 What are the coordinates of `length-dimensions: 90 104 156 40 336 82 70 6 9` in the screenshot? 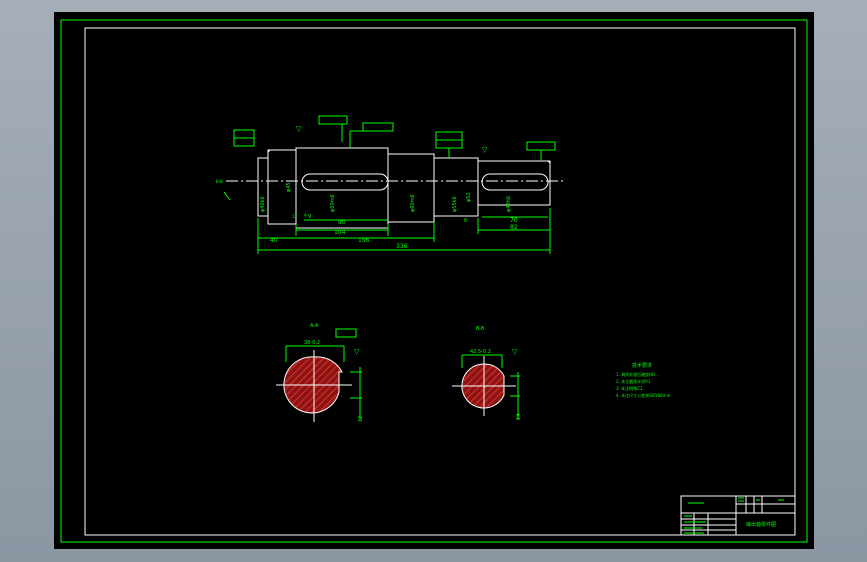 It's located at (404, 231).